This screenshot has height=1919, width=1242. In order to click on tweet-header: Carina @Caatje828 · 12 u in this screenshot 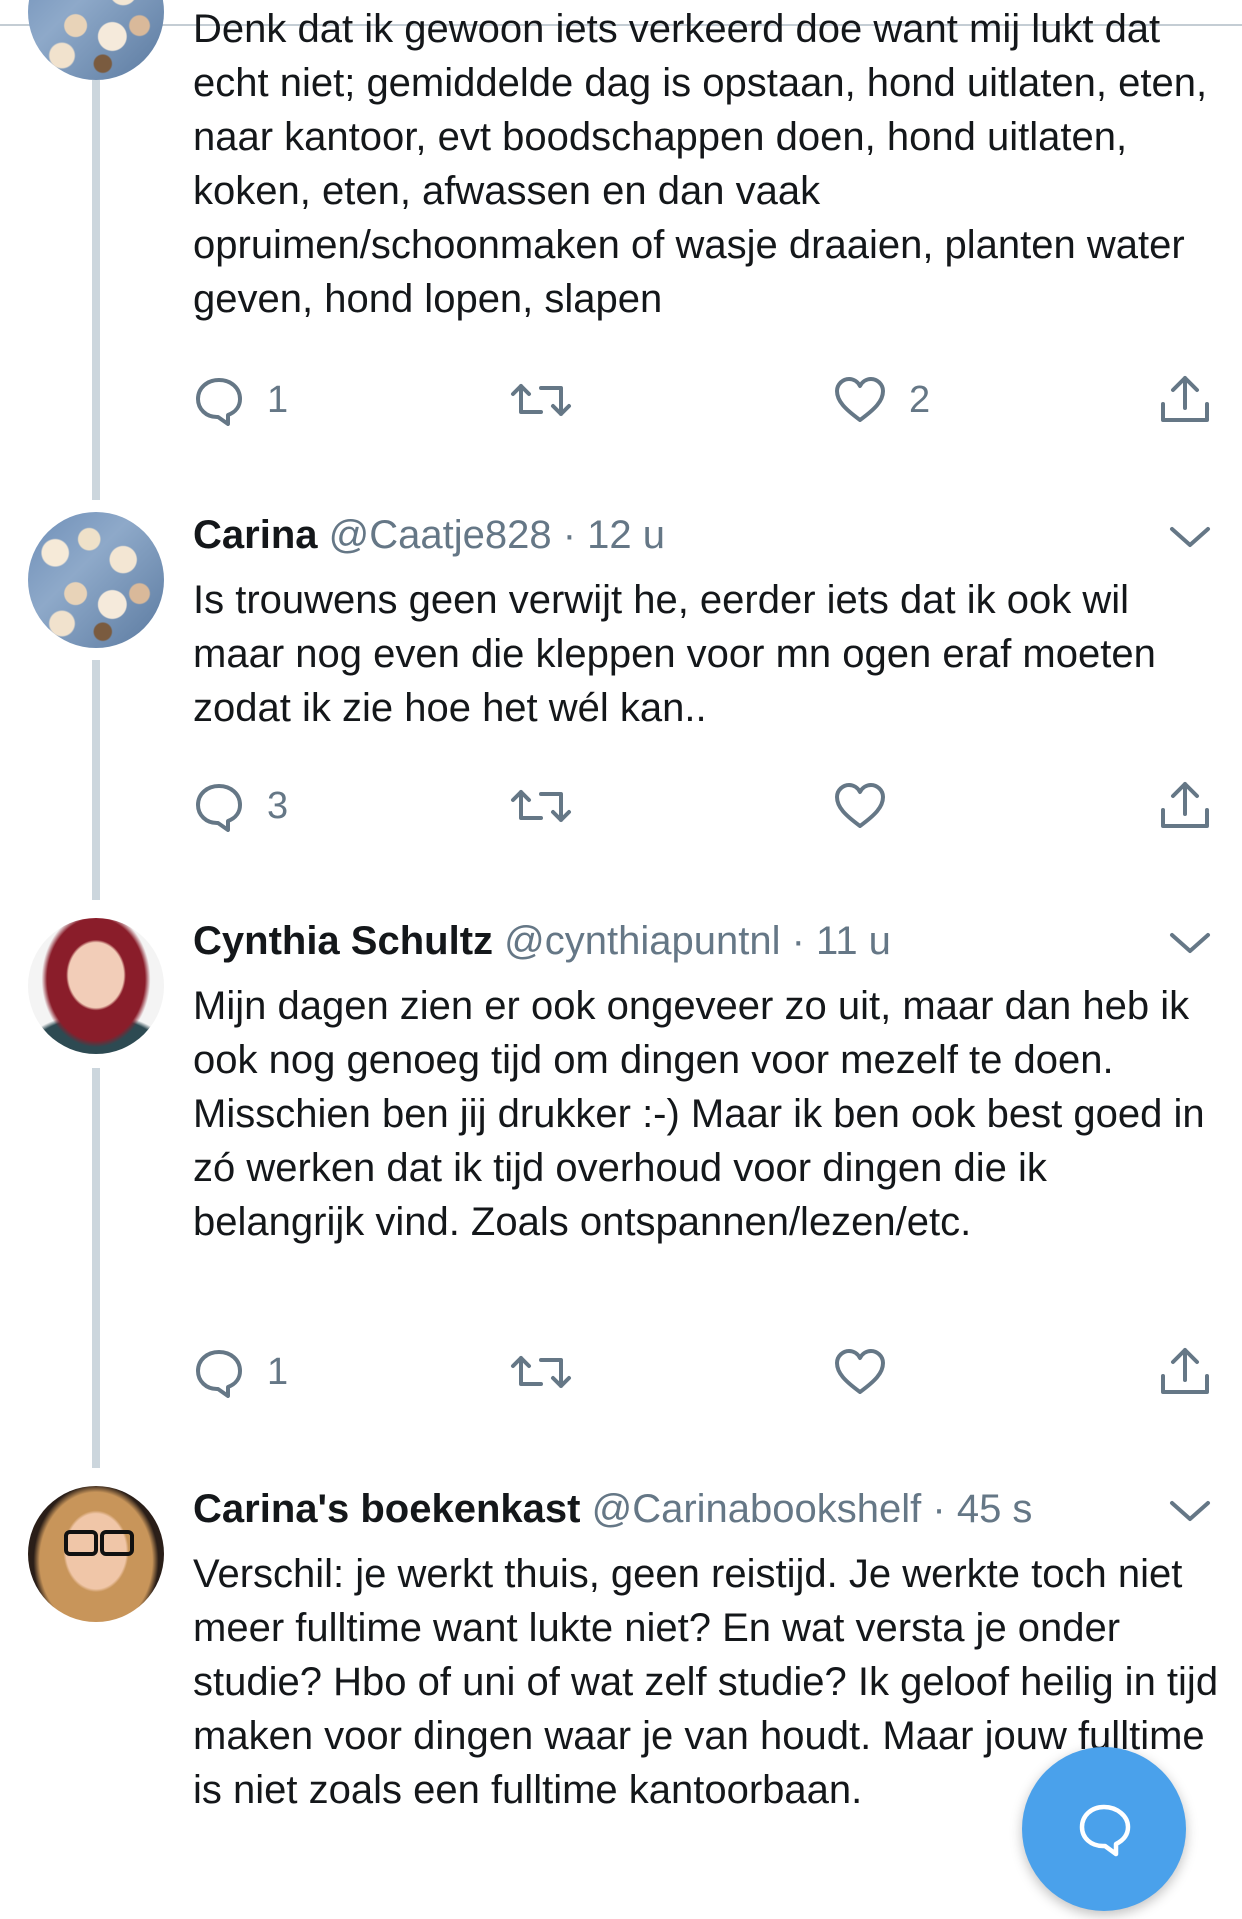, I will do `click(677, 535)`.